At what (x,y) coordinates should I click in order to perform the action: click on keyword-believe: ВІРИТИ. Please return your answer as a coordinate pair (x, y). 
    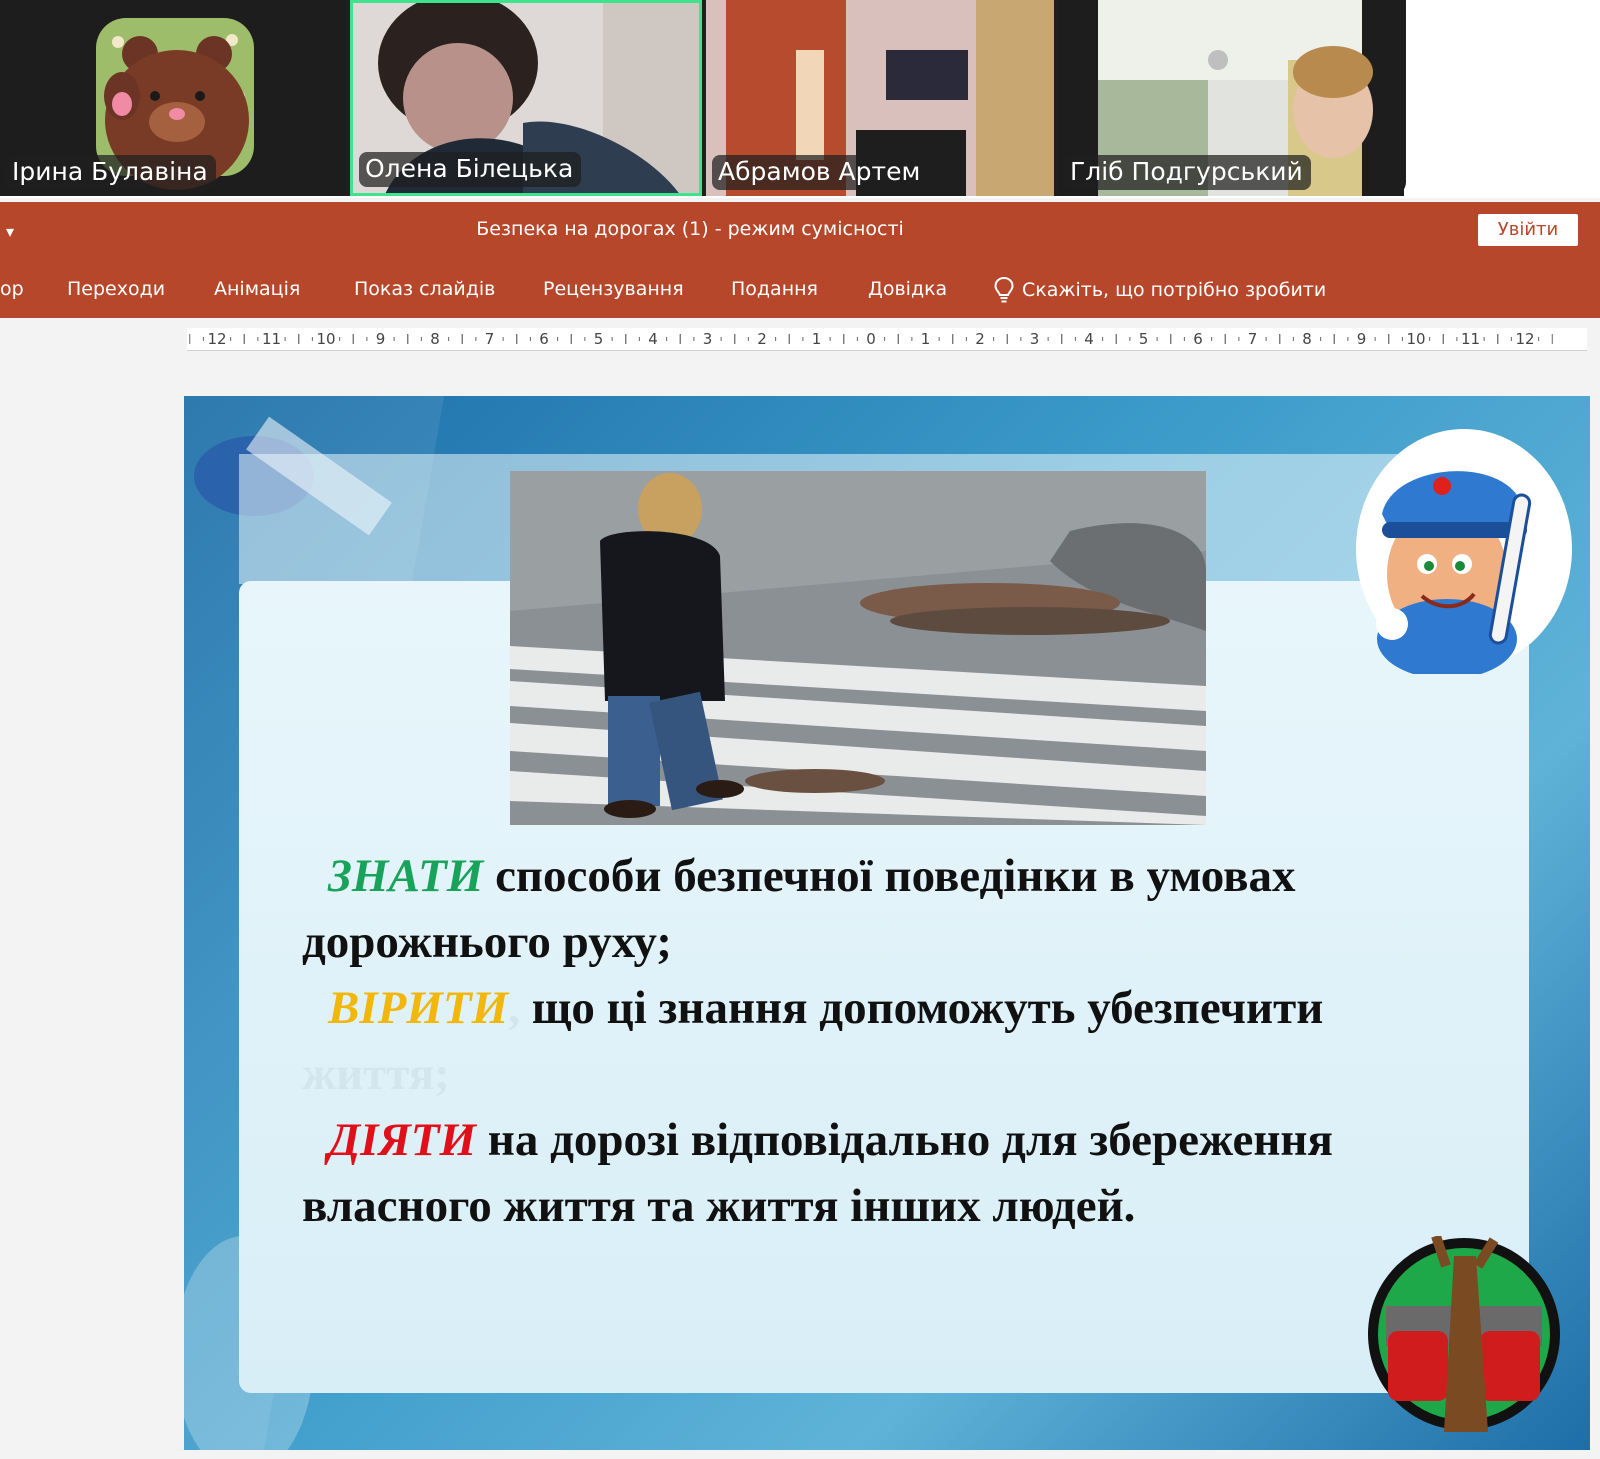
    Looking at the image, I should click on (418, 1008).